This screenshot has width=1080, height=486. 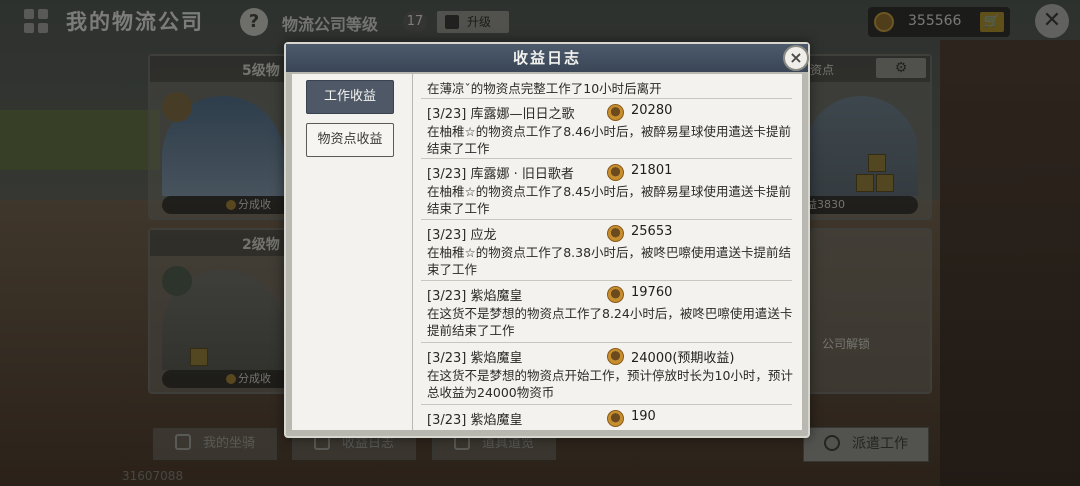 I want to click on log-entry-amount: 25653, so click(x=652, y=231).